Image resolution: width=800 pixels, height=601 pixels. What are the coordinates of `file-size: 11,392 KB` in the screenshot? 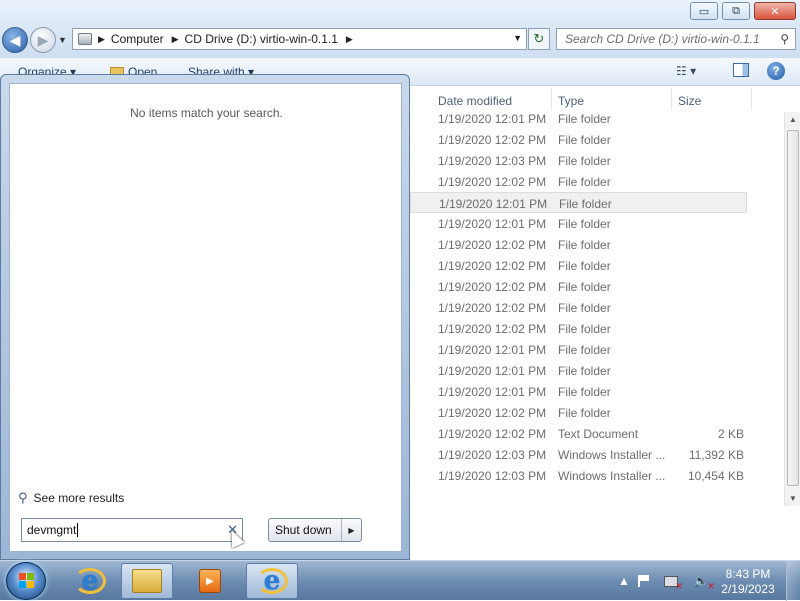 It's located at (716, 455).